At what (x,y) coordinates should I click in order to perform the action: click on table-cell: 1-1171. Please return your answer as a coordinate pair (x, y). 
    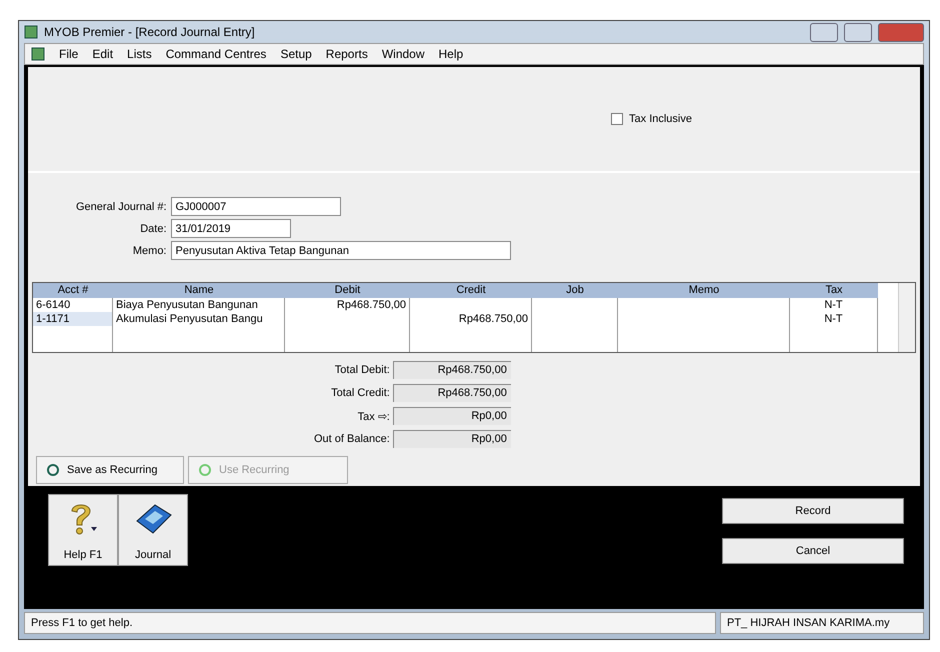
    Looking at the image, I should click on (73, 319).